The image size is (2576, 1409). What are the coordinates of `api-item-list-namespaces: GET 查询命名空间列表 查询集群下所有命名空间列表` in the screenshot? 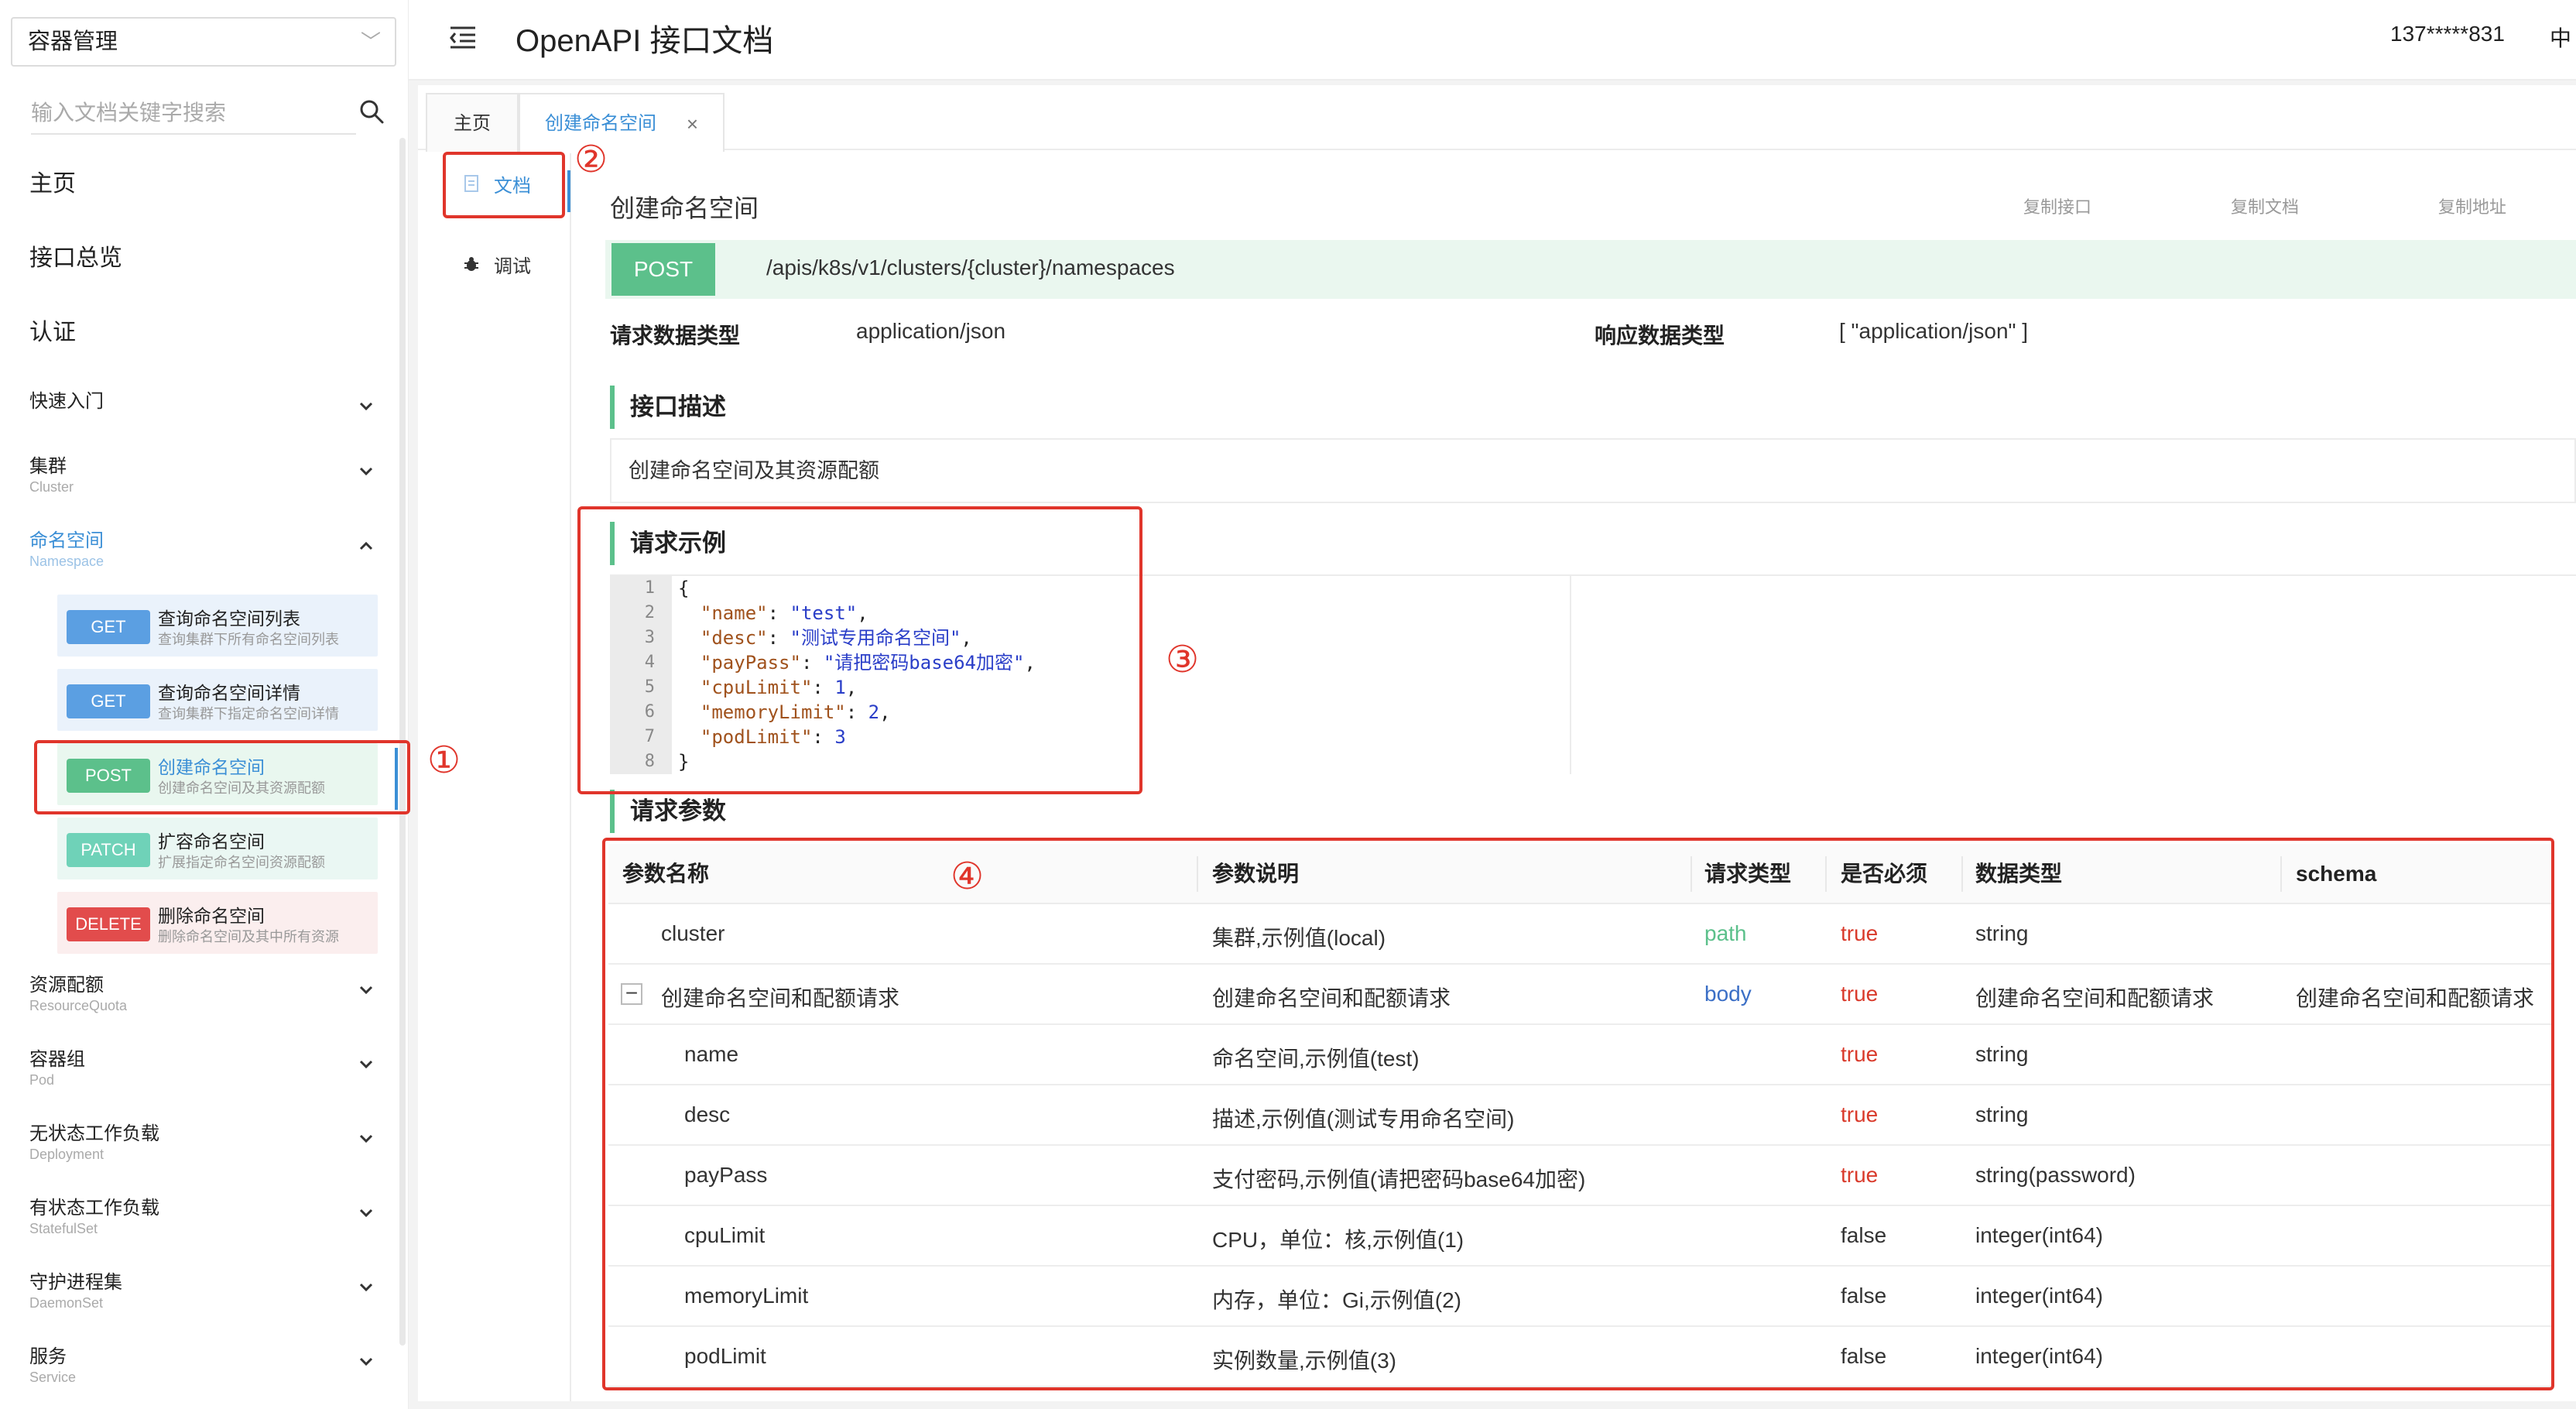 It's located at (217, 626).